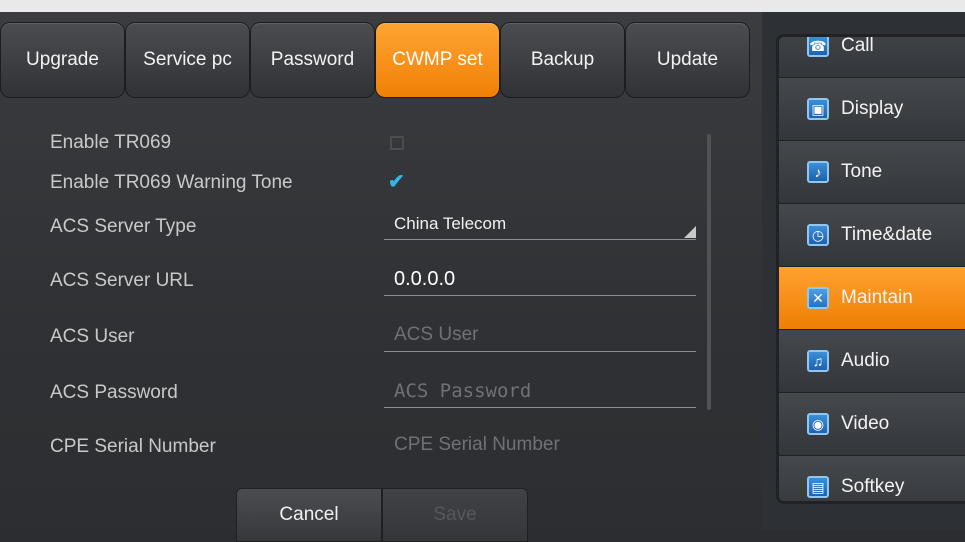 The width and height of the screenshot is (965, 542). What do you see at coordinates (818, 361) in the screenshot?
I see `microphone-icon: ♫` at bounding box center [818, 361].